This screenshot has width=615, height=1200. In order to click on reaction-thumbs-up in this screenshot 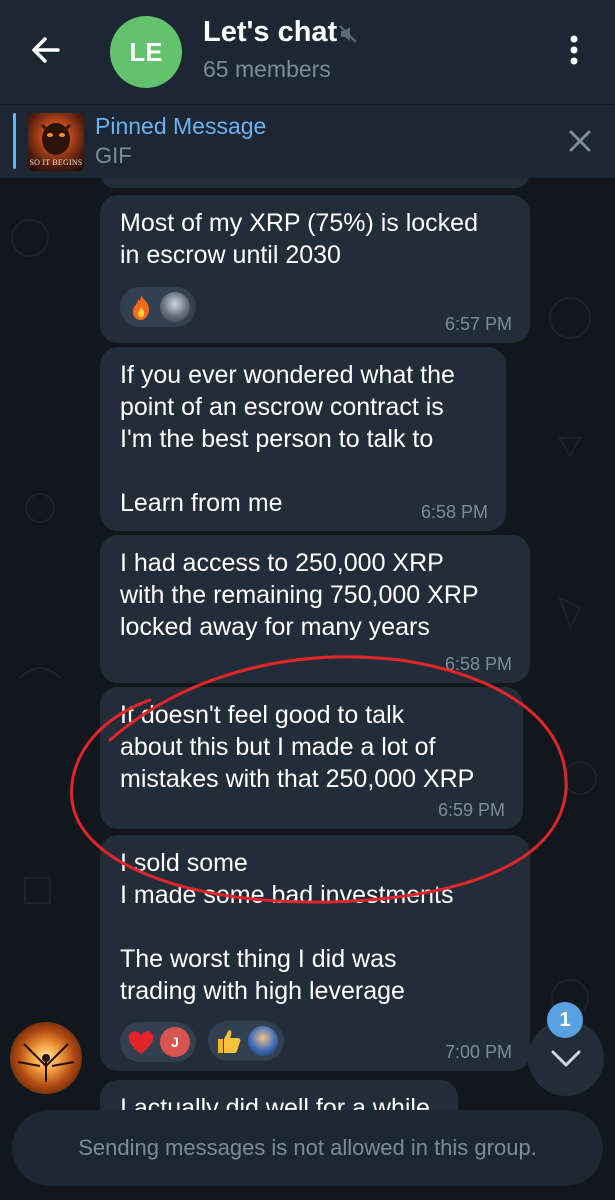, I will do `click(246, 1041)`.